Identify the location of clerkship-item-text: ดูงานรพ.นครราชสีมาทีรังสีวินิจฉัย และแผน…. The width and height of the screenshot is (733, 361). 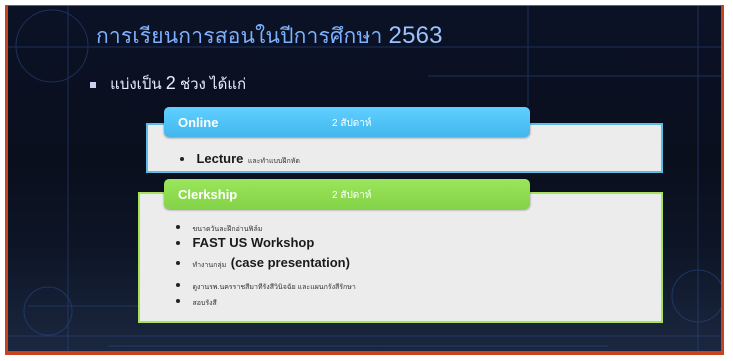
(274, 287).